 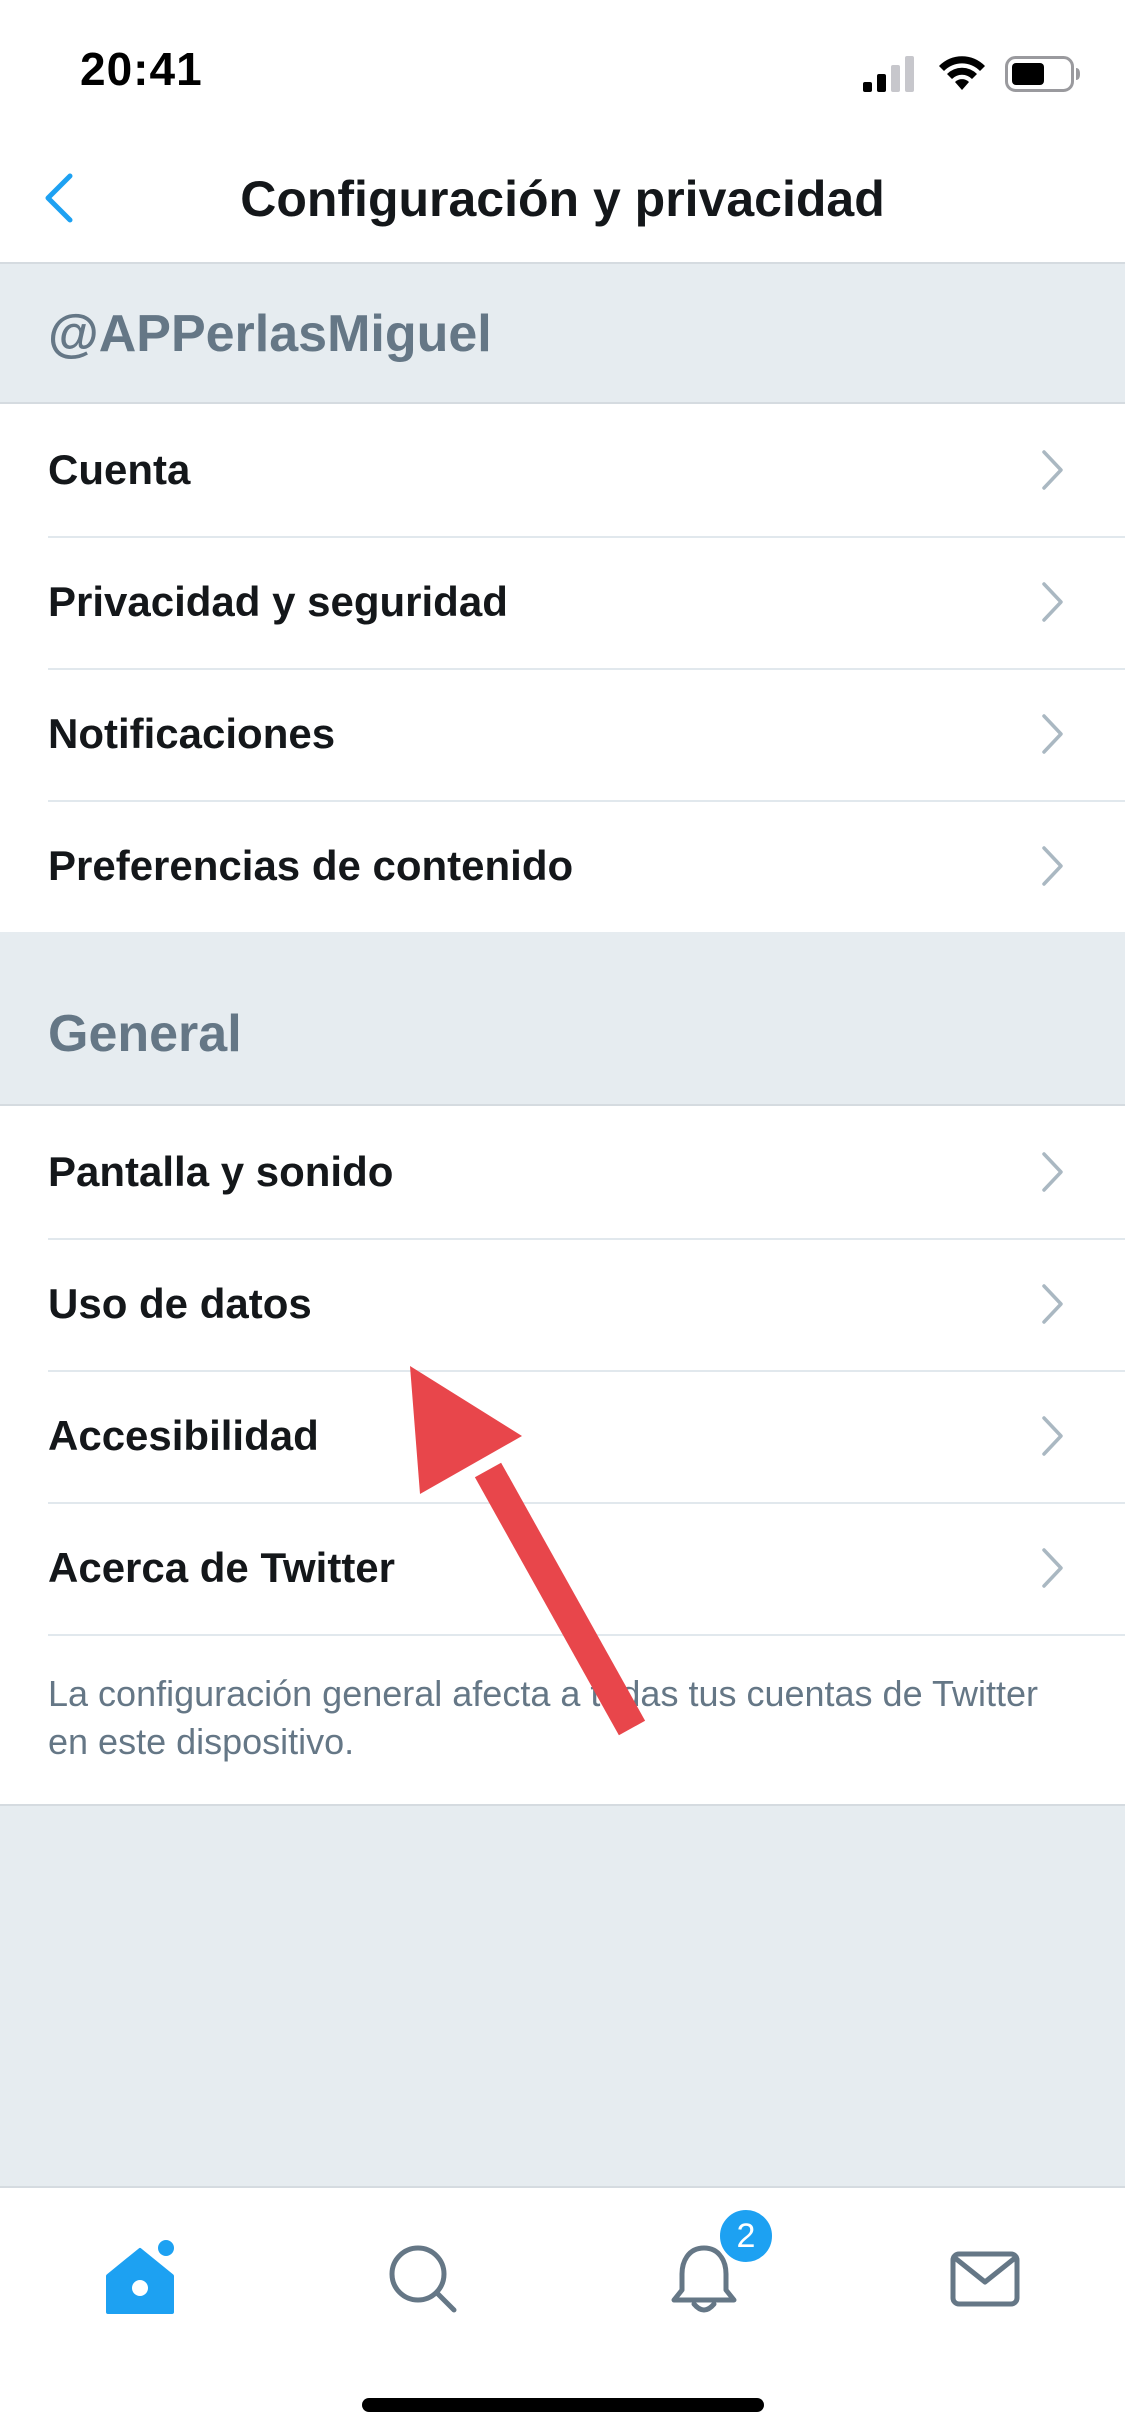 What do you see at coordinates (180, 1303) in the screenshot?
I see `settings-item-label: Uso de datos` at bounding box center [180, 1303].